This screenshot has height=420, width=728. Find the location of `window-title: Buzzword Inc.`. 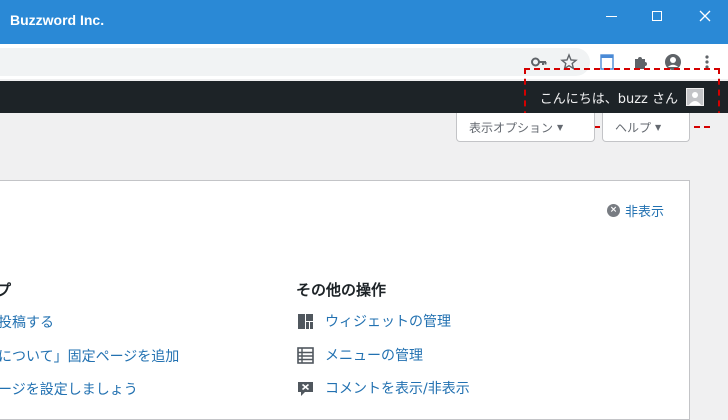

window-title: Buzzword Inc. is located at coordinates (57, 20).